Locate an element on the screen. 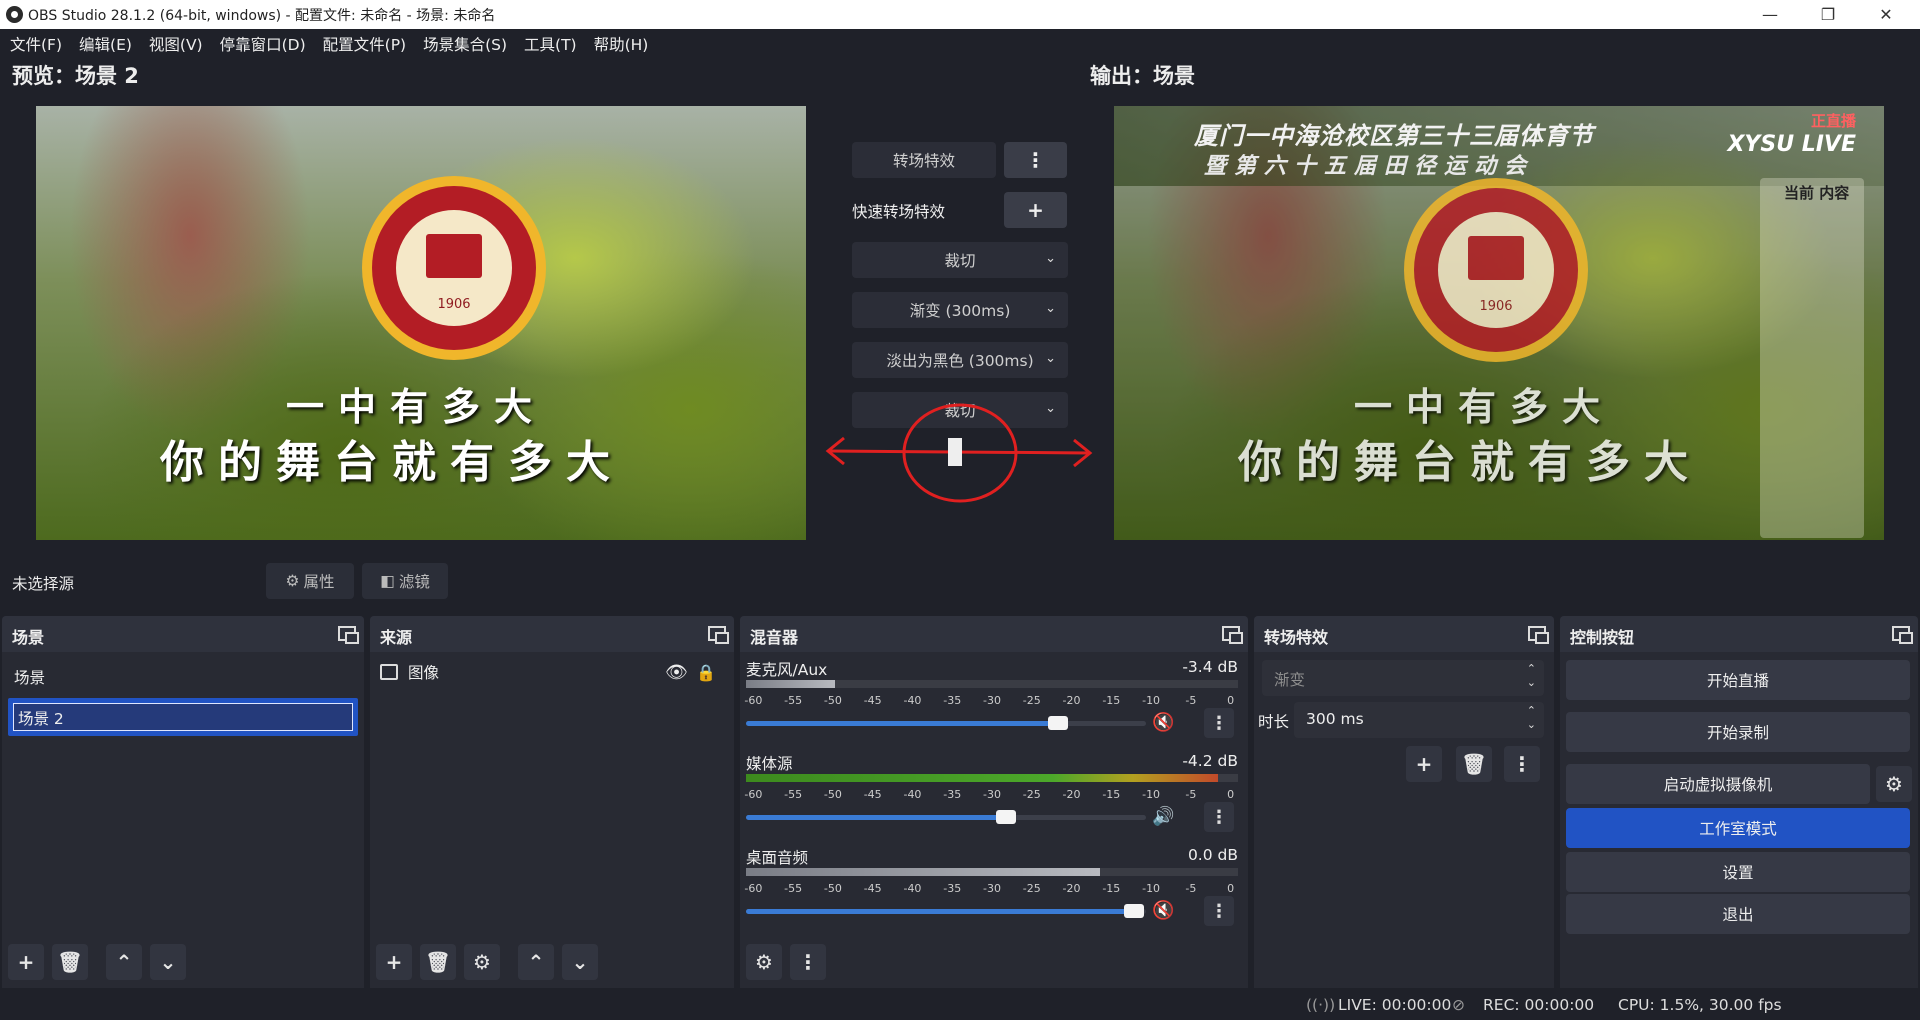 The height and width of the screenshot is (1020, 1920). quick-transition-cut: 裁切 ⌄ is located at coordinates (960, 260).